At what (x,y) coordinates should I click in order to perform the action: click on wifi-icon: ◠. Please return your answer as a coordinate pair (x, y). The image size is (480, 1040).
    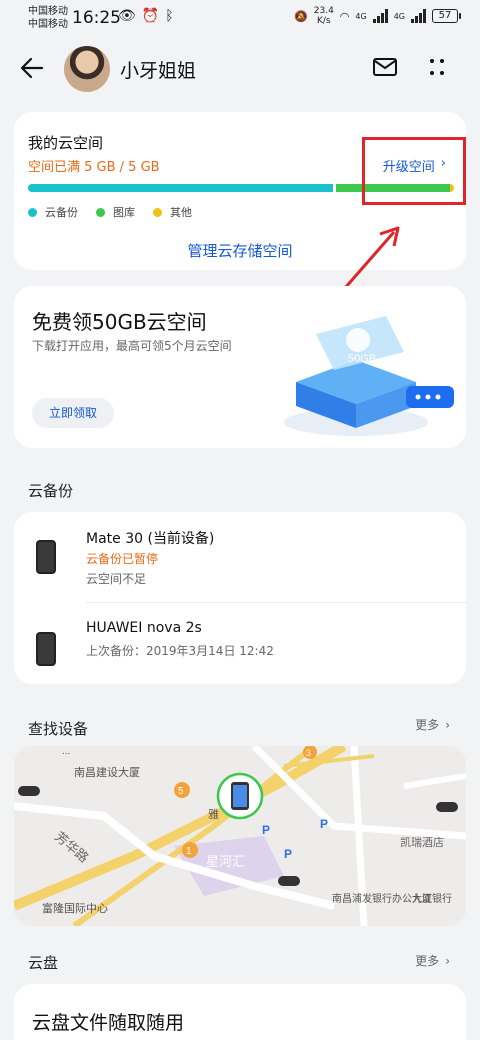
    Looking at the image, I should click on (344, 16).